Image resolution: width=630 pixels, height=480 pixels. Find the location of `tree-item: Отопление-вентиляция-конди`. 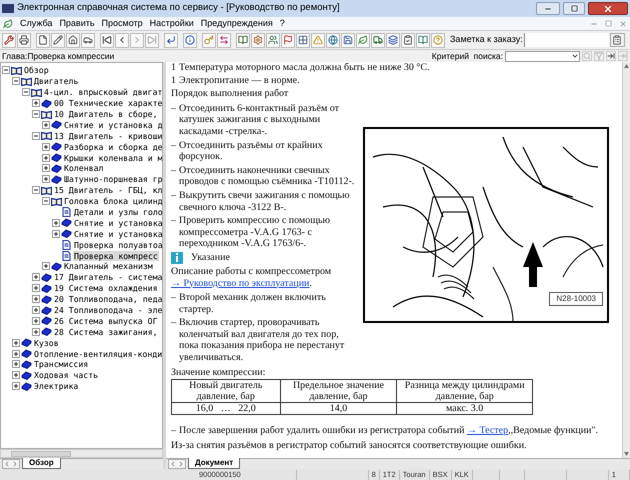

tree-item: Отопление-вентиляция-конди is located at coordinates (97, 353).